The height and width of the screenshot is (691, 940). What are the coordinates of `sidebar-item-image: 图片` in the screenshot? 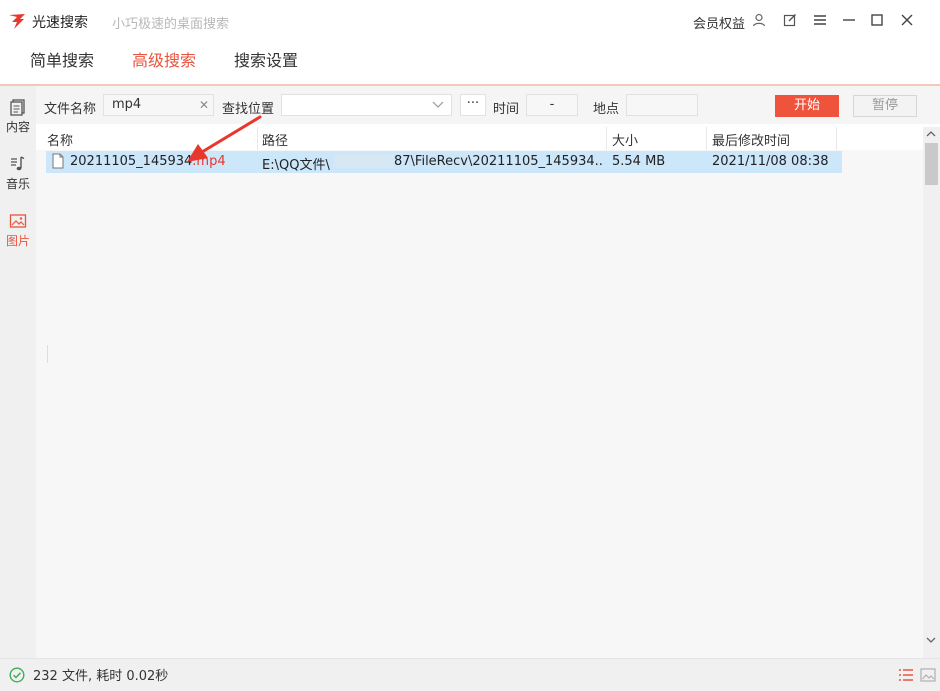 It's located at (18, 230).